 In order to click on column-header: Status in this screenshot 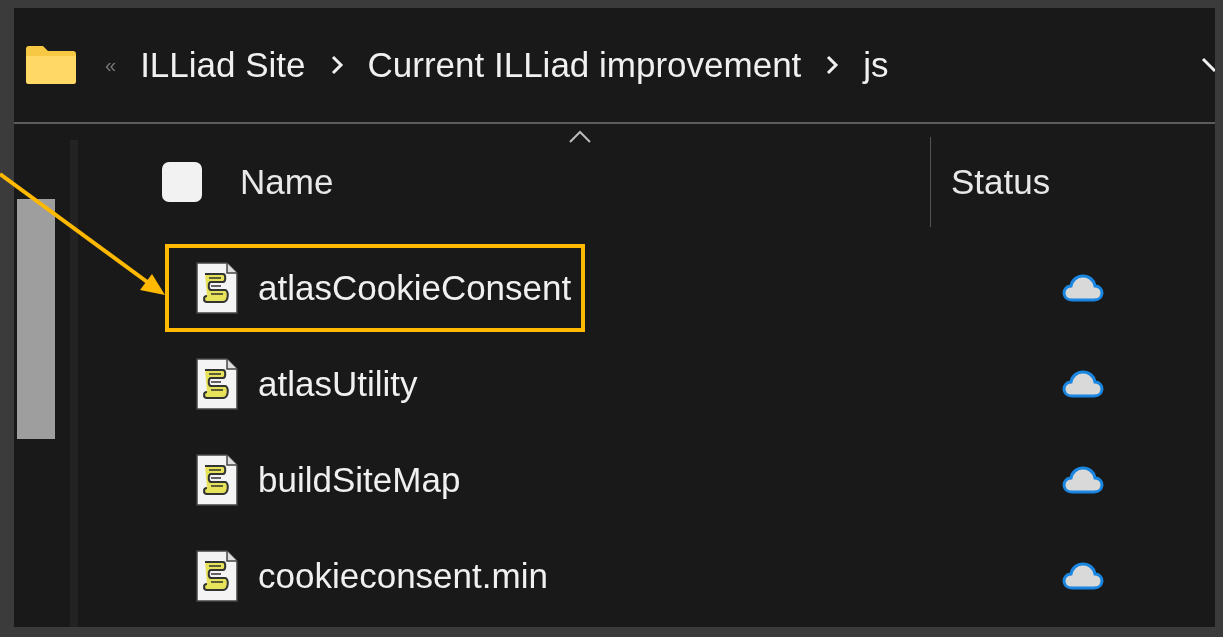, I will do `click(1001, 182)`.